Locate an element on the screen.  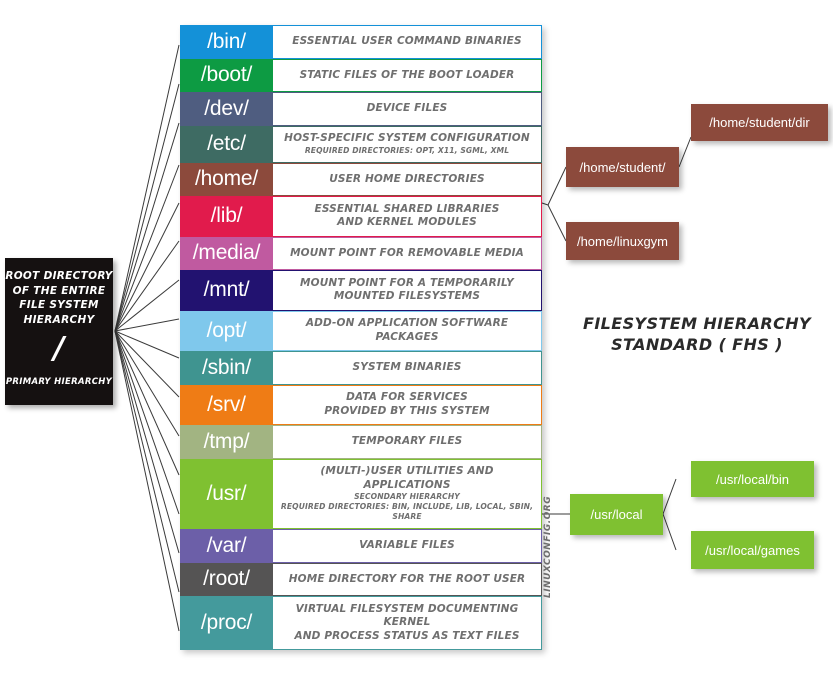
fhs-row: /bin/ESSENTIAL USER COMMAND BINARIES is located at coordinates (361, 42).